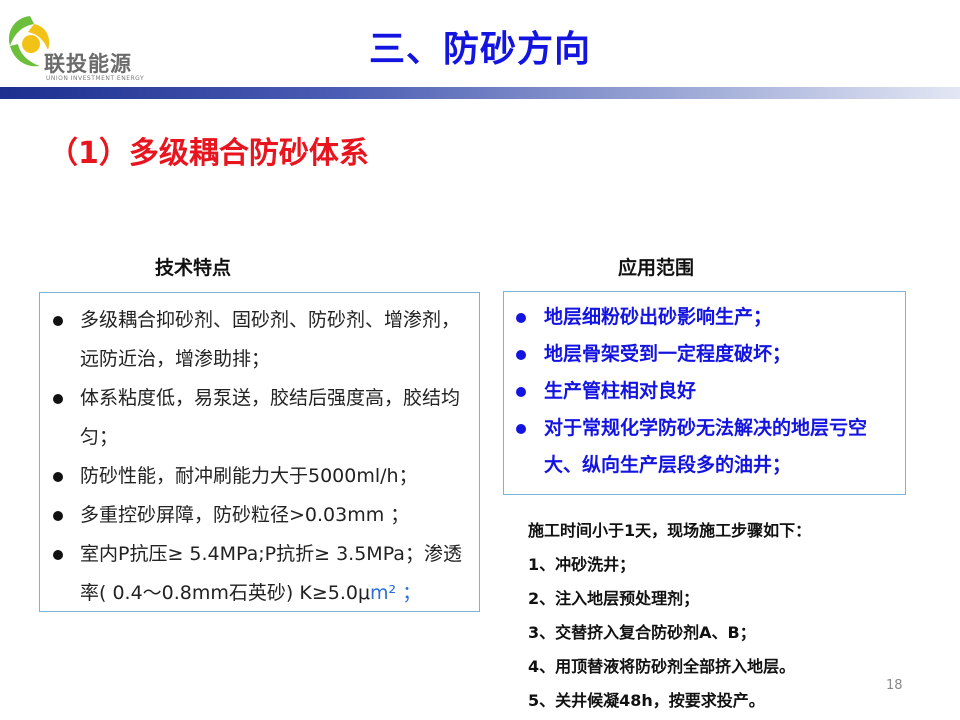 The image size is (960, 720). I want to click on list-item: 对于常规化学防砂无法解决的地层亏空大、纵向生产层段多的油井；, so click(700, 447).